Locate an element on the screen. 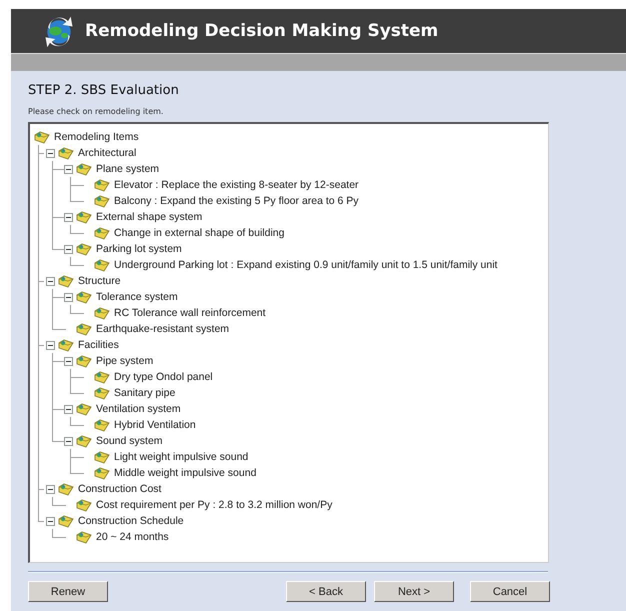 The width and height of the screenshot is (626, 611). tree-item: Middle weight impulsive sound is located at coordinates (185, 473).